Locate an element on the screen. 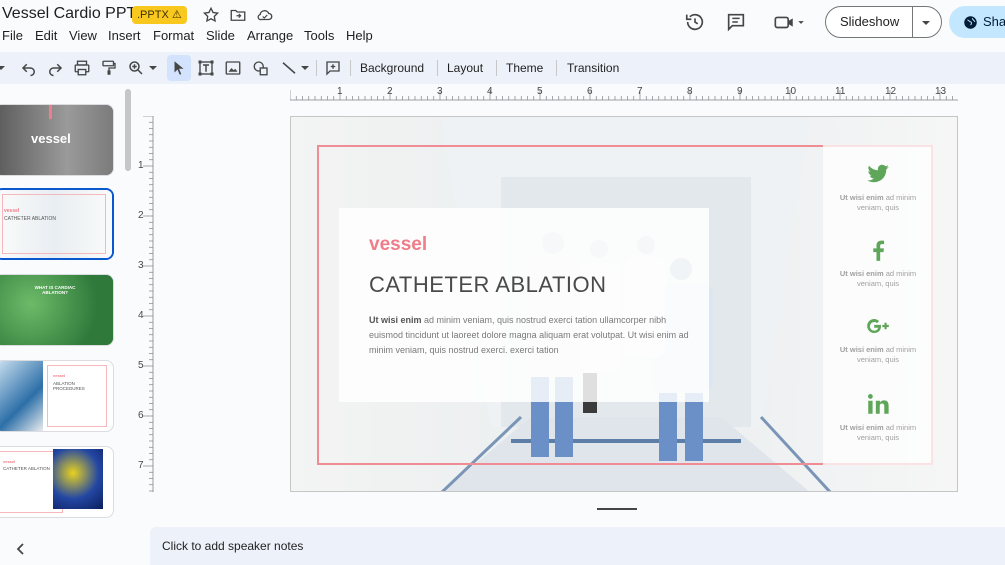 This screenshot has width=1005, height=565. notes-resize-handle is located at coordinates (617, 509).